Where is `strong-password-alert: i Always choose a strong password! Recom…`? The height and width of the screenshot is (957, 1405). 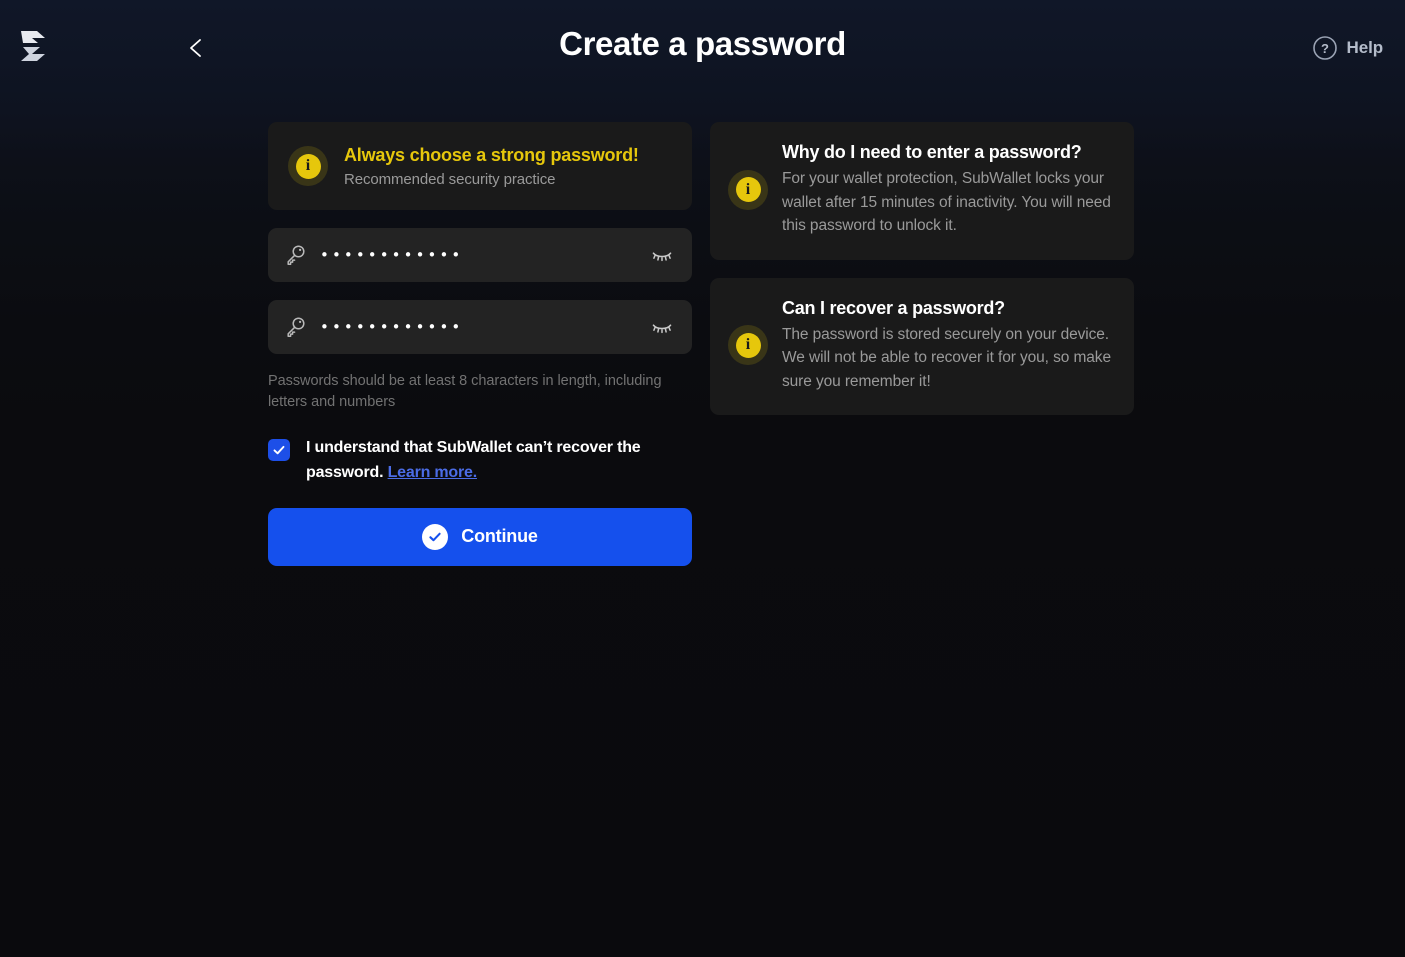
strong-password-alert: i Always choose a strong password! Recom… is located at coordinates (480, 166).